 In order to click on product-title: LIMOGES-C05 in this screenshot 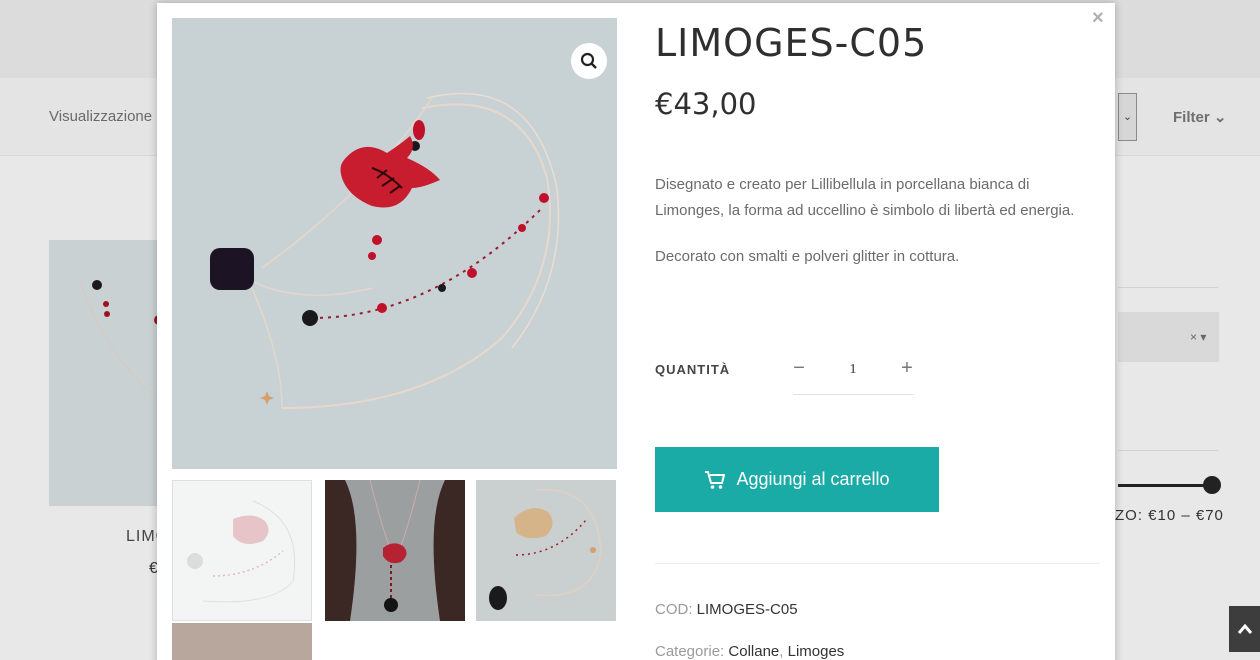, I will do `click(791, 43)`.